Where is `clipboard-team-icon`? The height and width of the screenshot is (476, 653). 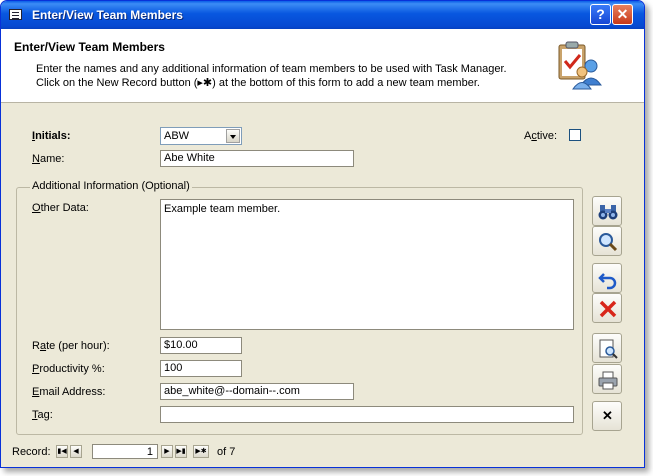
clipboard-team-icon is located at coordinates (580, 65).